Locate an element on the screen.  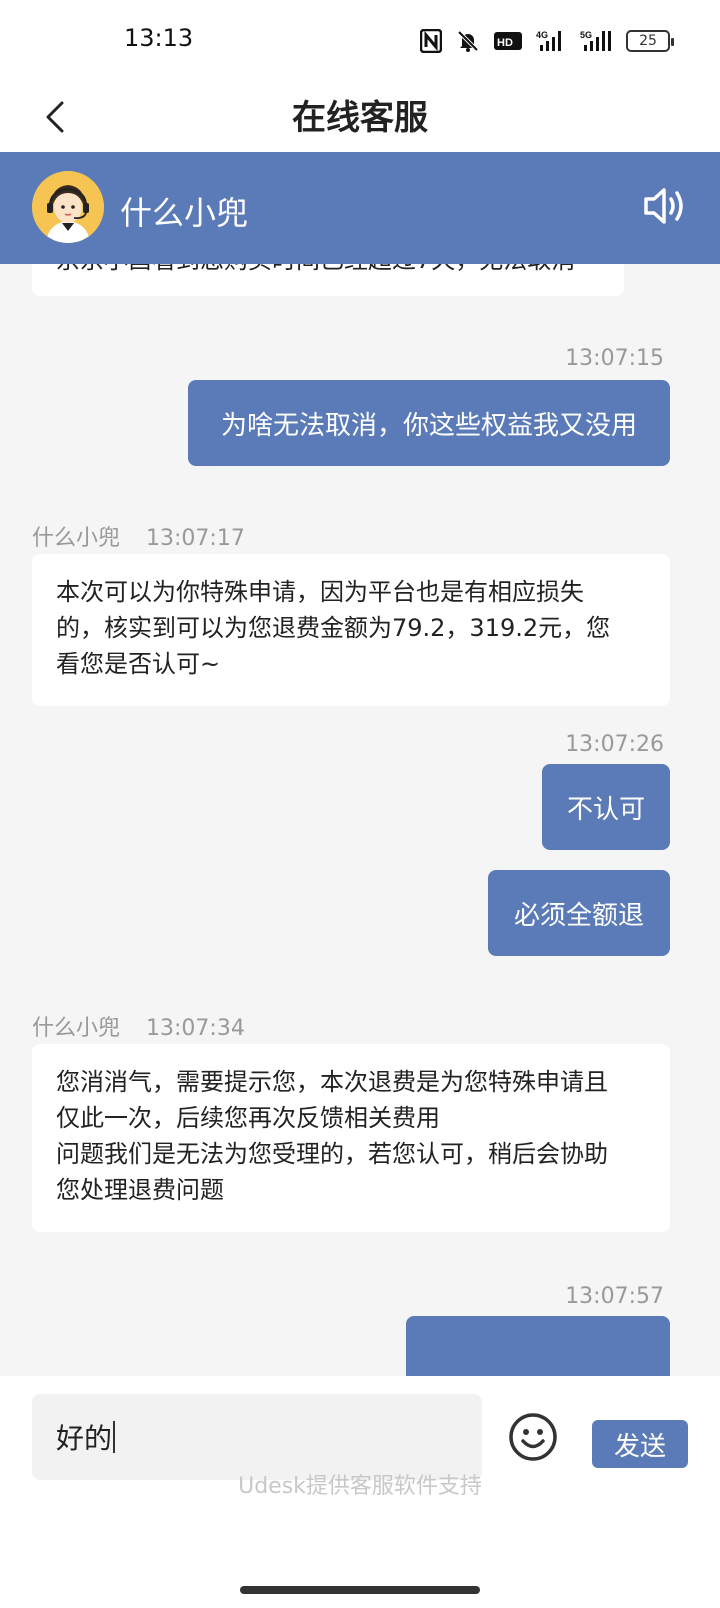
message-outgoing: 不认可 is located at coordinates (606, 807).